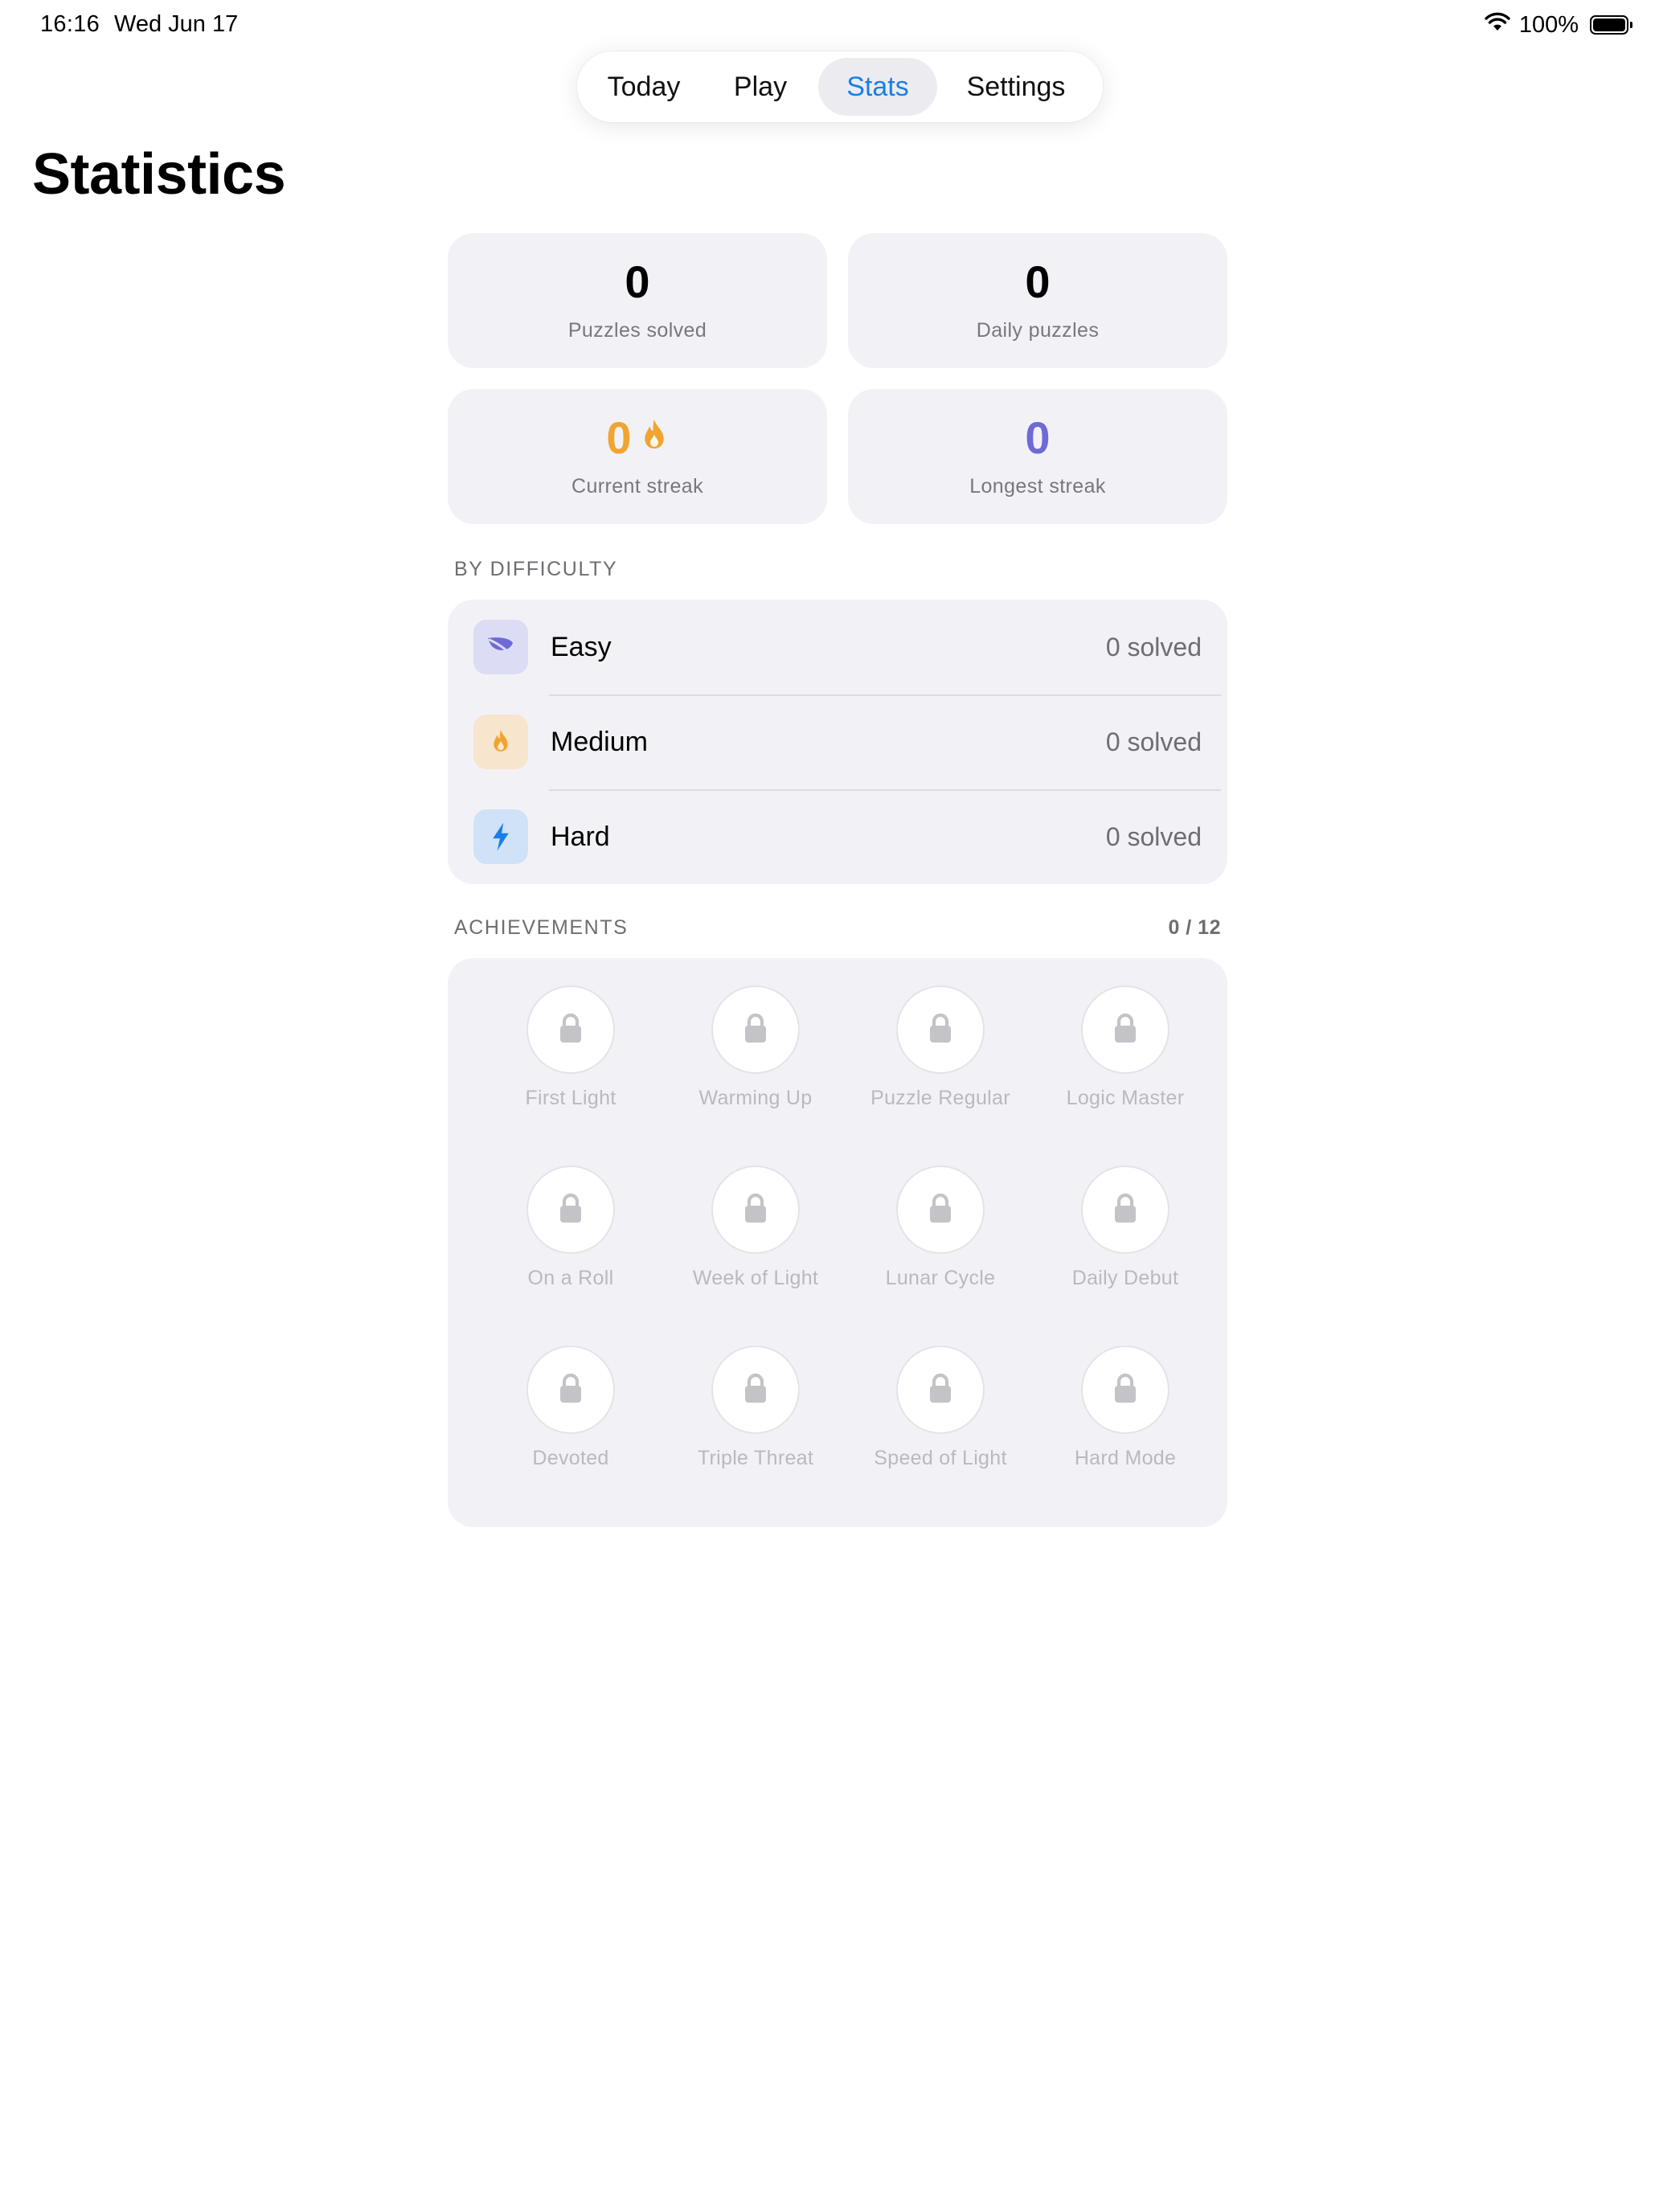  I want to click on achievement-name: First Light, so click(570, 1098).